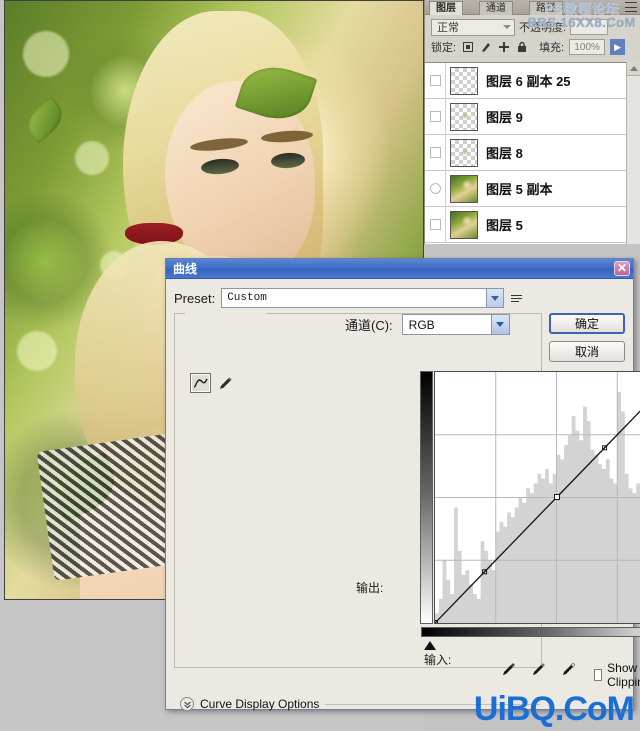 The height and width of the screenshot is (731, 640). What do you see at coordinates (503, 47) in the screenshot?
I see `lock-position-icon` at bounding box center [503, 47].